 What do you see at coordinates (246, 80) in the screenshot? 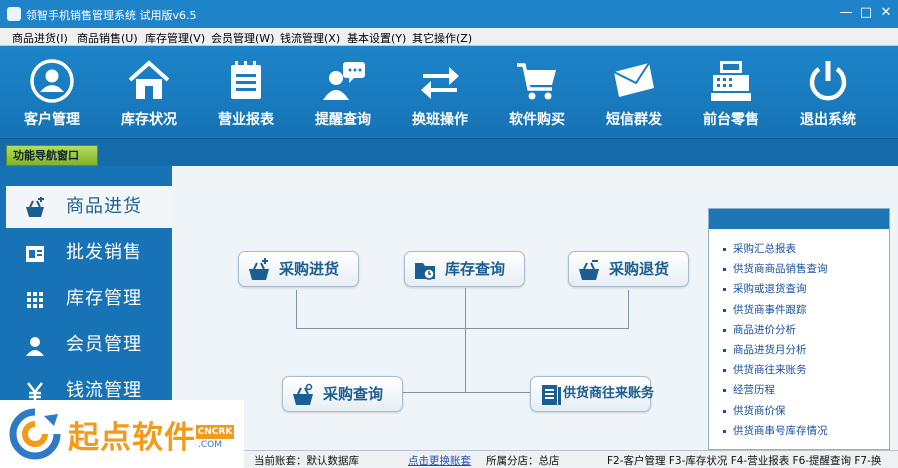
I see `notepad-icon` at bounding box center [246, 80].